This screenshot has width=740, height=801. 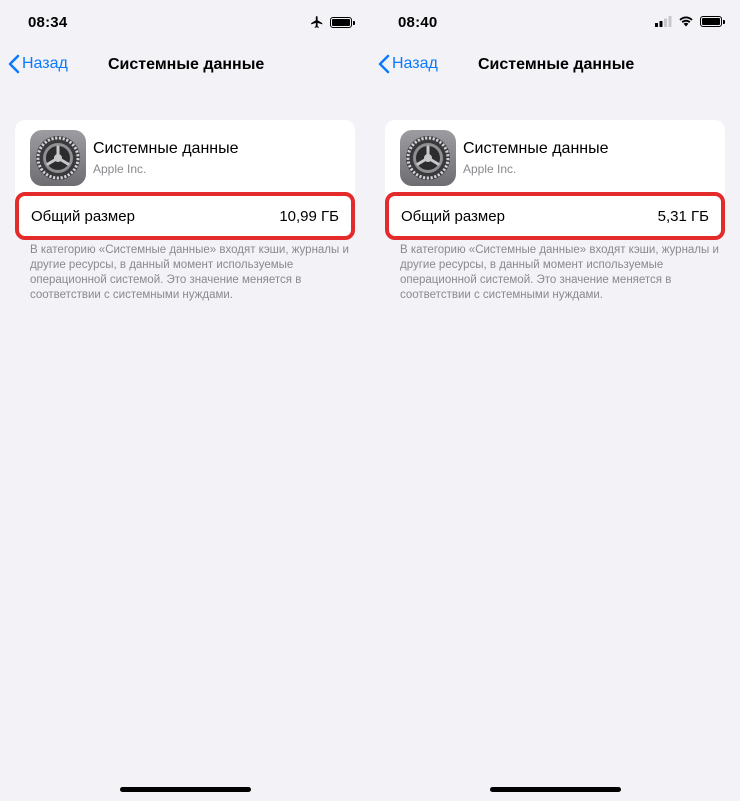 I want to click on wifi-icon, so click(x=686, y=21).